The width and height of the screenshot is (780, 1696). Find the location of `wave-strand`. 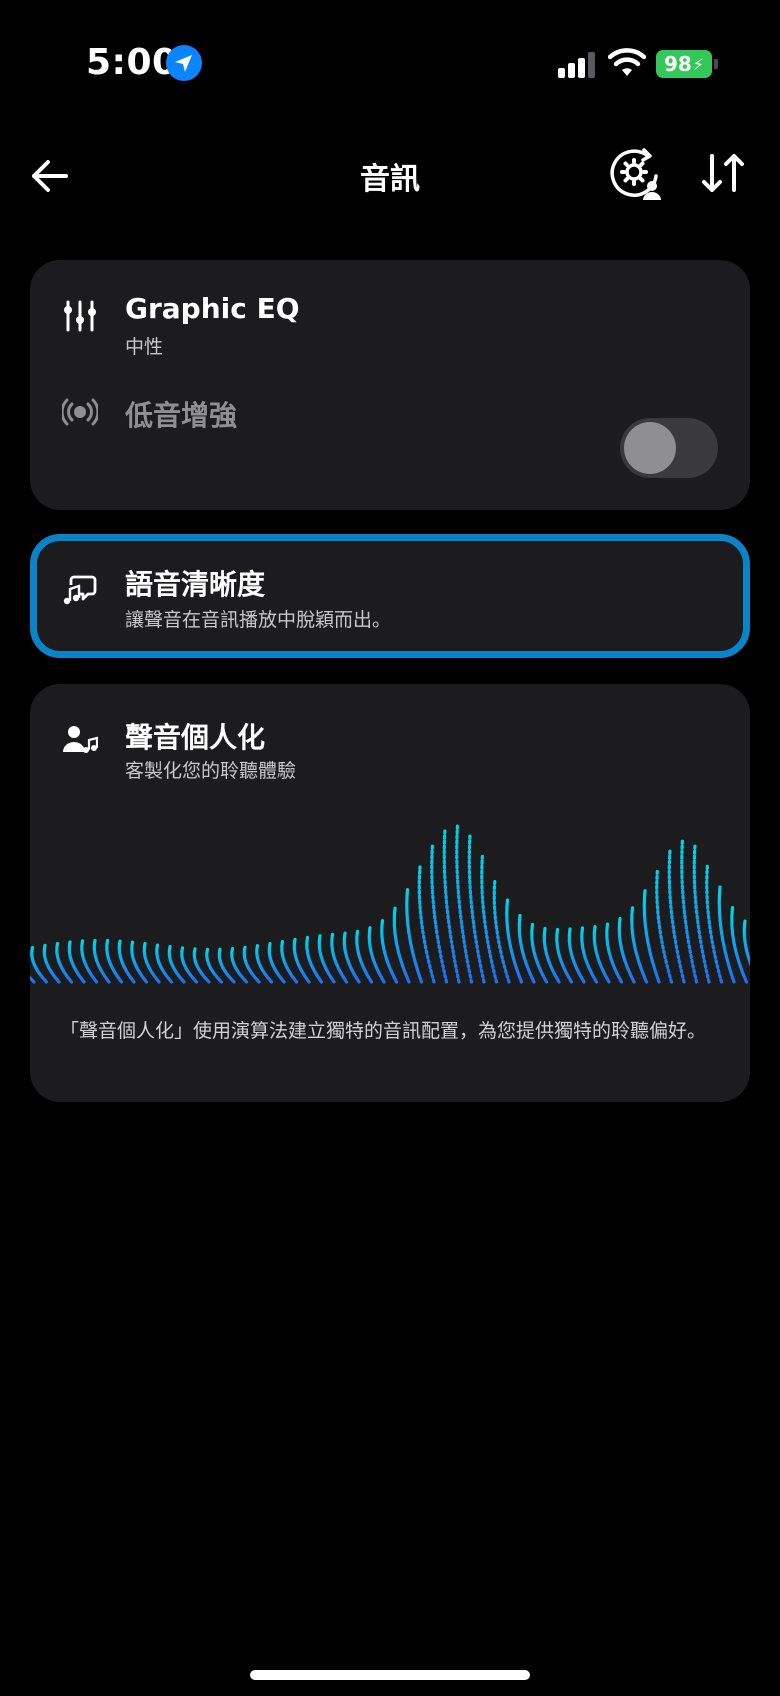

wave-strand is located at coordinates (746, 943).